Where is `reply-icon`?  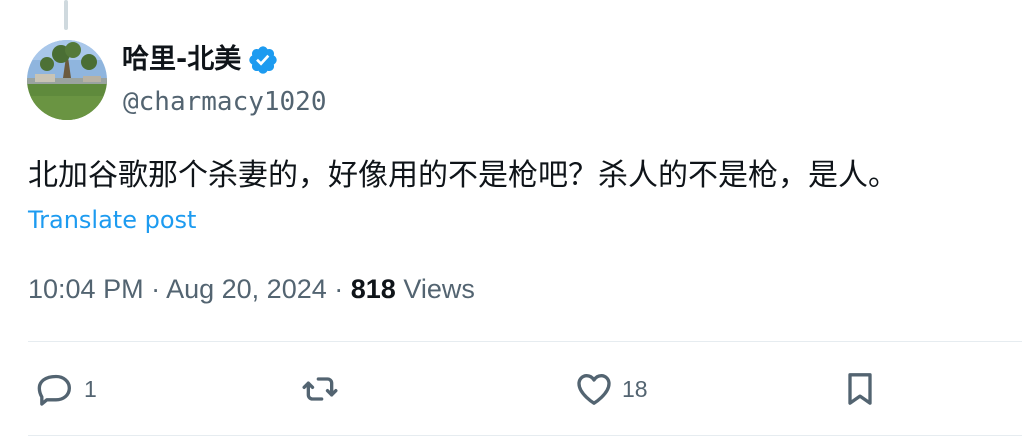
reply-icon is located at coordinates (56, 389).